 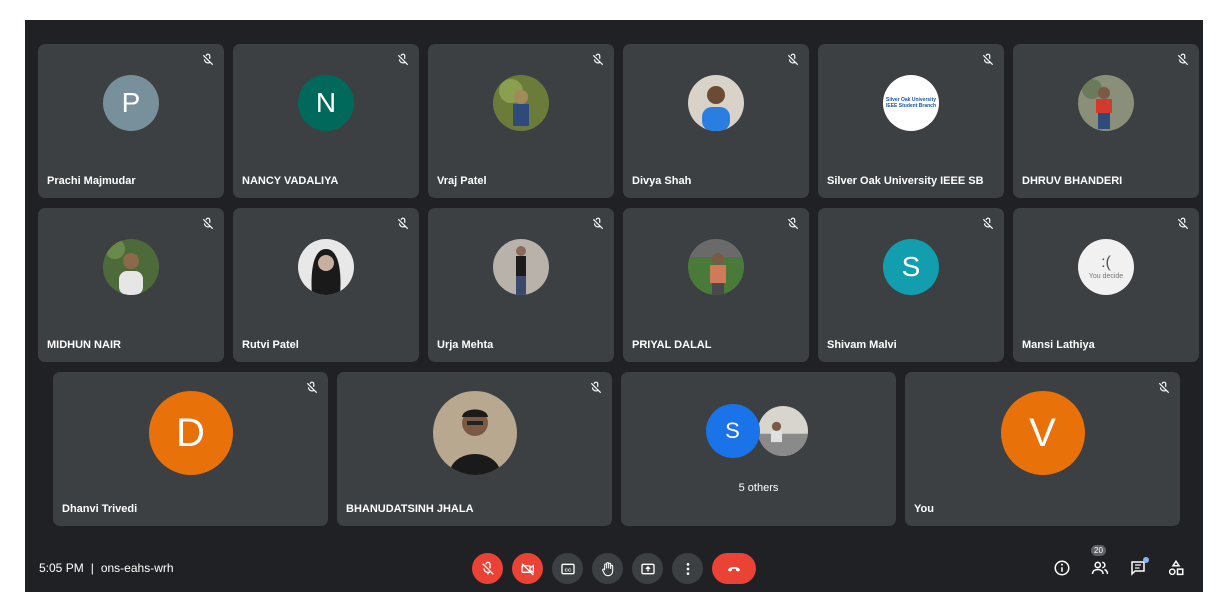 I want to click on participant-name: Prachi Majmudar, so click(x=91, y=181).